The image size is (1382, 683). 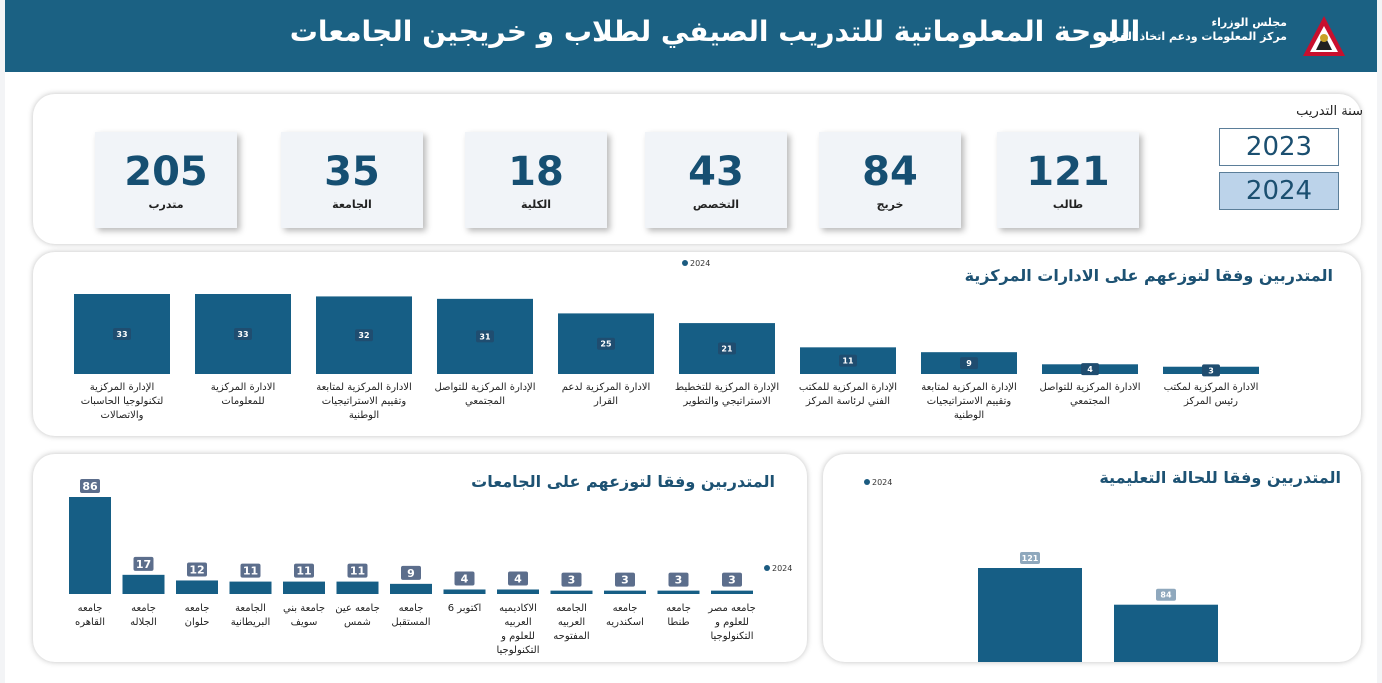 What do you see at coordinates (90, 615) in the screenshot?
I see `category-label: جامعه القاهره` at bounding box center [90, 615].